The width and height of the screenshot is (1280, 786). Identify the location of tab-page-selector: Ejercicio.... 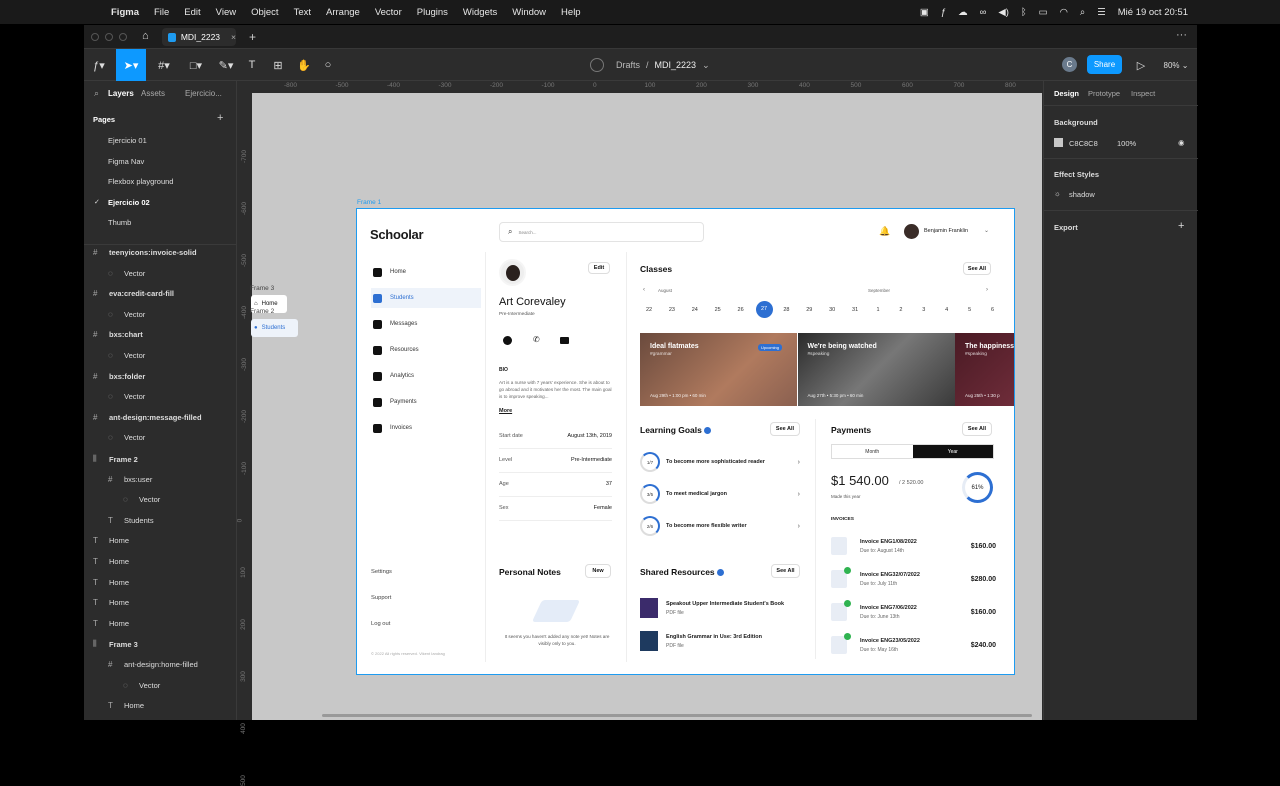
(203, 93).